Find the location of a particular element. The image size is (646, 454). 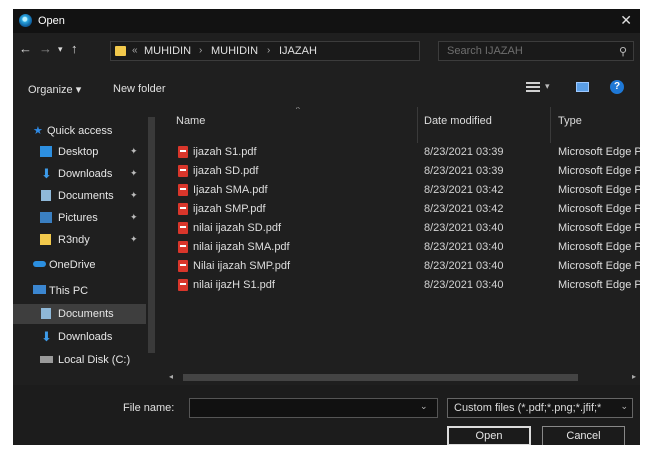

file-name: nilai ijazah SMA.pdf is located at coordinates (241, 247).